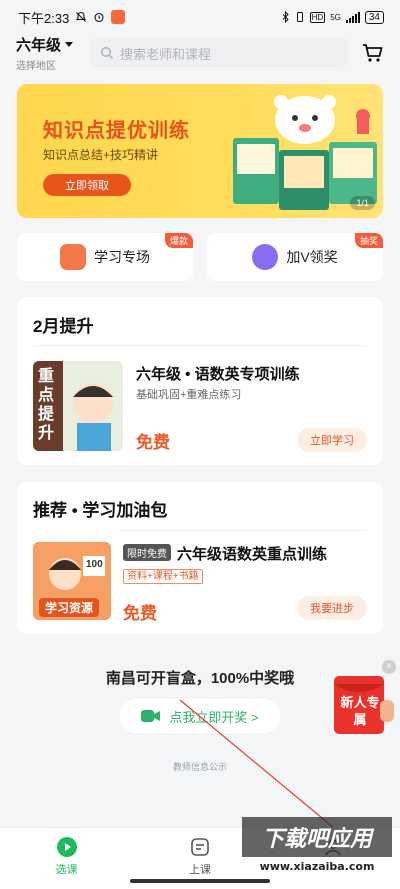 The width and height of the screenshot is (400, 889). Describe the element at coordinates (81, 16) in the screenshot. I see `mute-icon` at that location.